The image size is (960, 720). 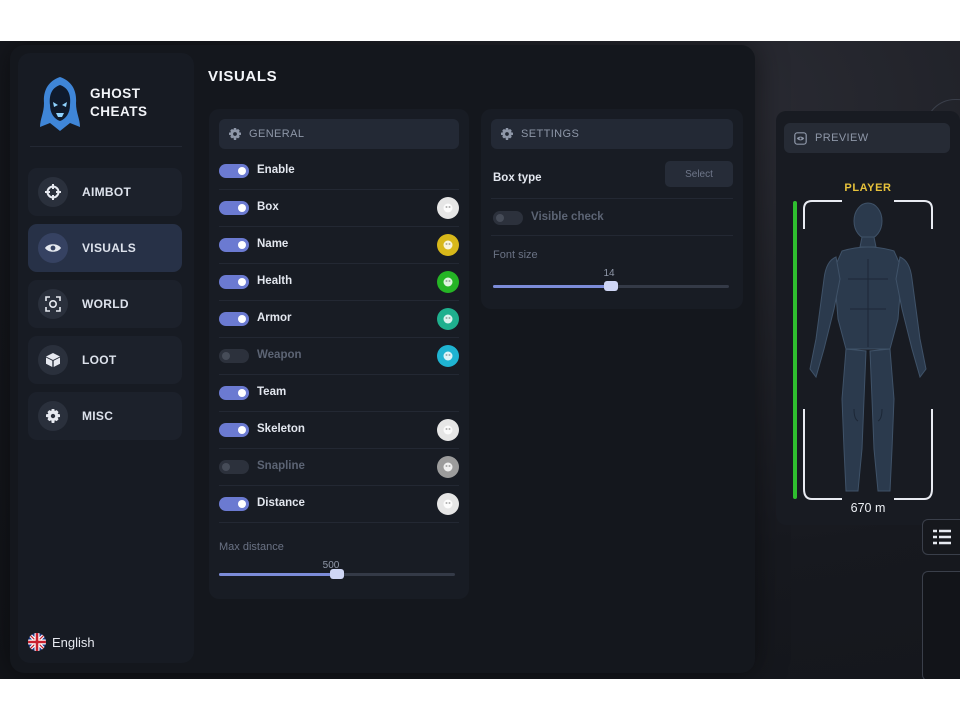 What do you see at coordinates (448, 356) in the screenshot?
I see `weapon-color-picker` at bounding box center [448, 356].